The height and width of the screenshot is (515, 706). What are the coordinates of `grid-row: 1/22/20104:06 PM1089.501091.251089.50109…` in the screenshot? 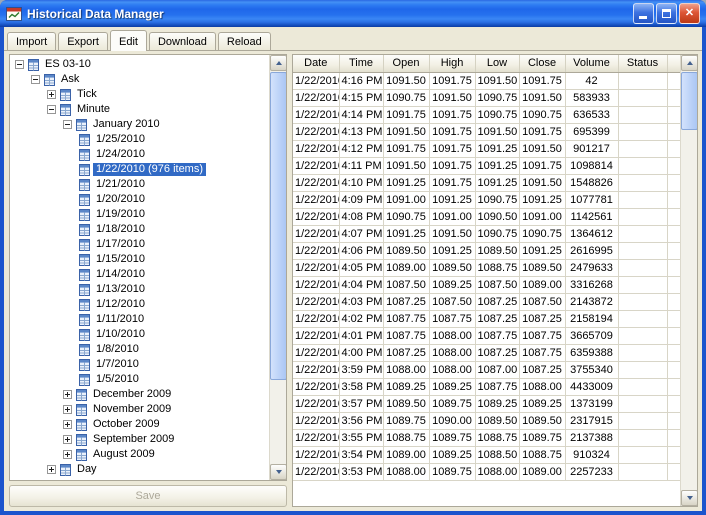 It's located at (486, 251).